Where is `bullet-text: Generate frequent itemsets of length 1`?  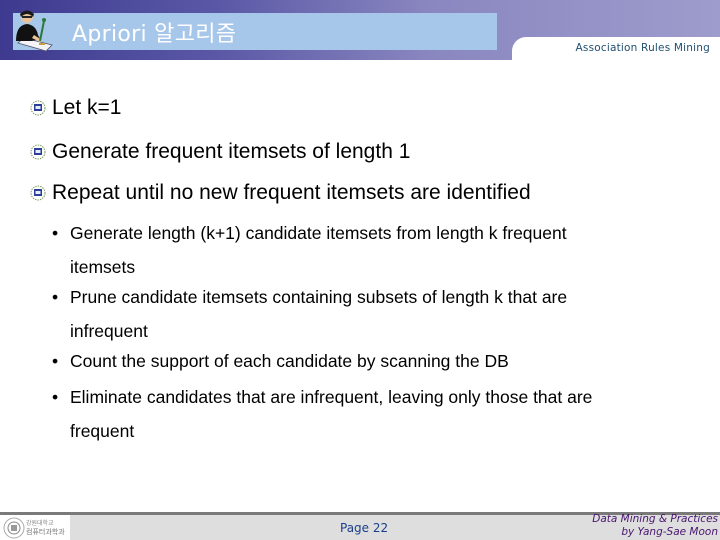 bullet-text: Generate frequent itemsets of length 1 is located at coordinates (231, 151).